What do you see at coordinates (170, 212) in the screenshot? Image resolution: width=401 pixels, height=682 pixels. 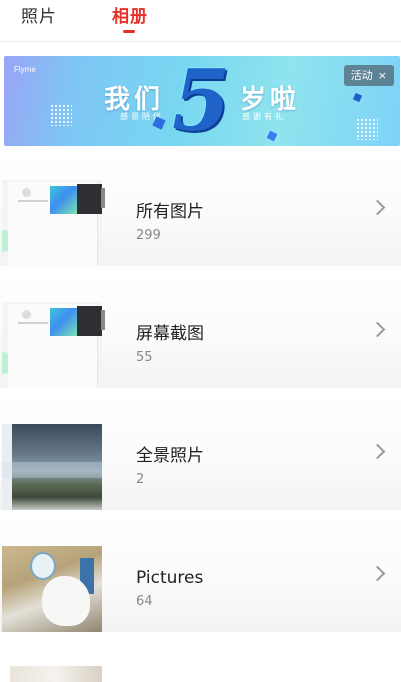 I see `album-title: 所有图片` at bounding box center [170, 212].